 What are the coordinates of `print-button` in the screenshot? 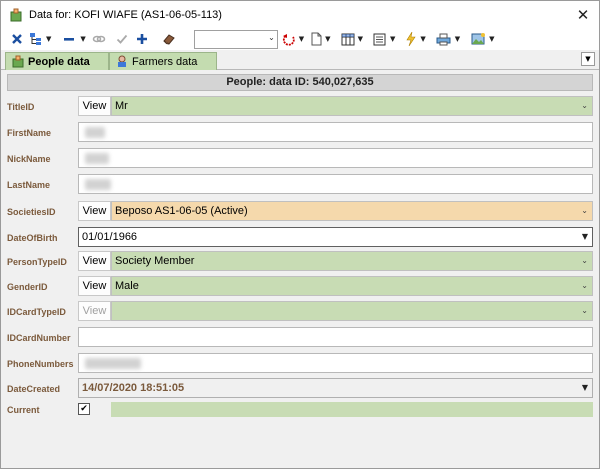 It's located at (444, 39).